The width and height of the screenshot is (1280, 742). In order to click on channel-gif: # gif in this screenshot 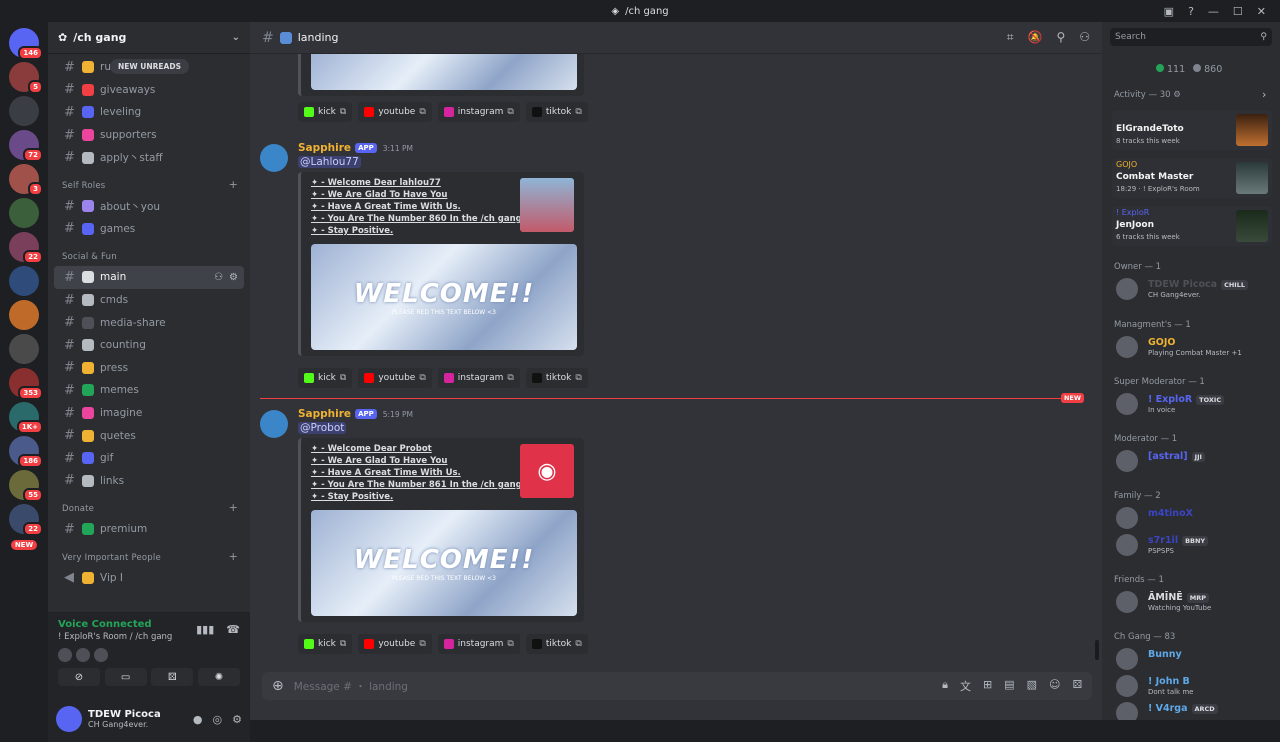, I will do `click(149, 458)`.